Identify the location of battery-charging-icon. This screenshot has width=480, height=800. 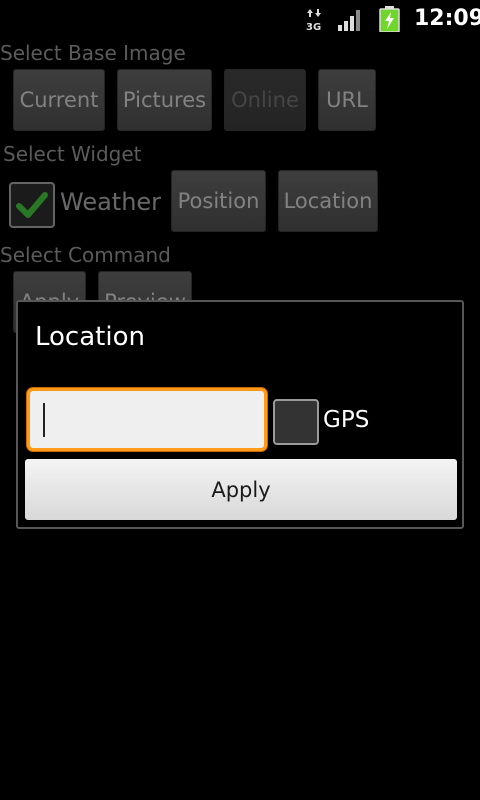
(389, 19).